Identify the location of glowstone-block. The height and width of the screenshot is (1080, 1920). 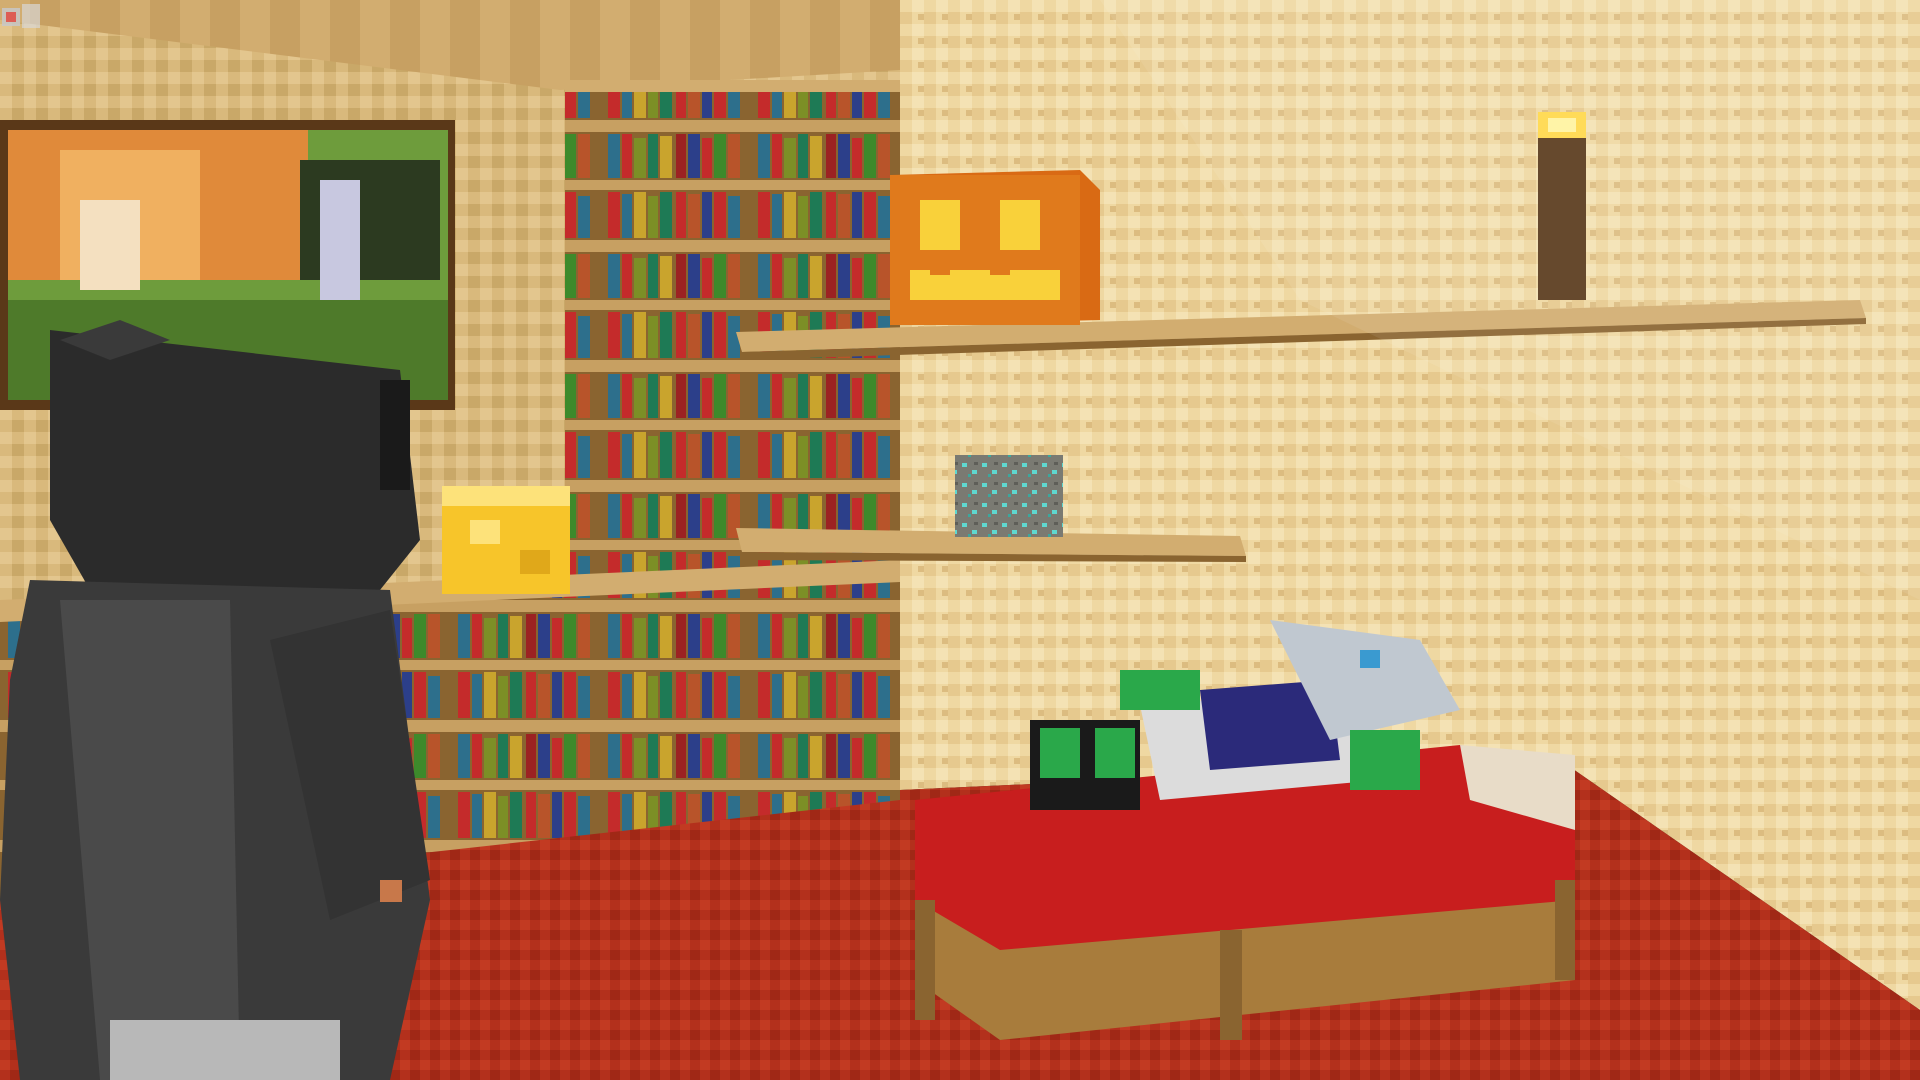
(506, 540).